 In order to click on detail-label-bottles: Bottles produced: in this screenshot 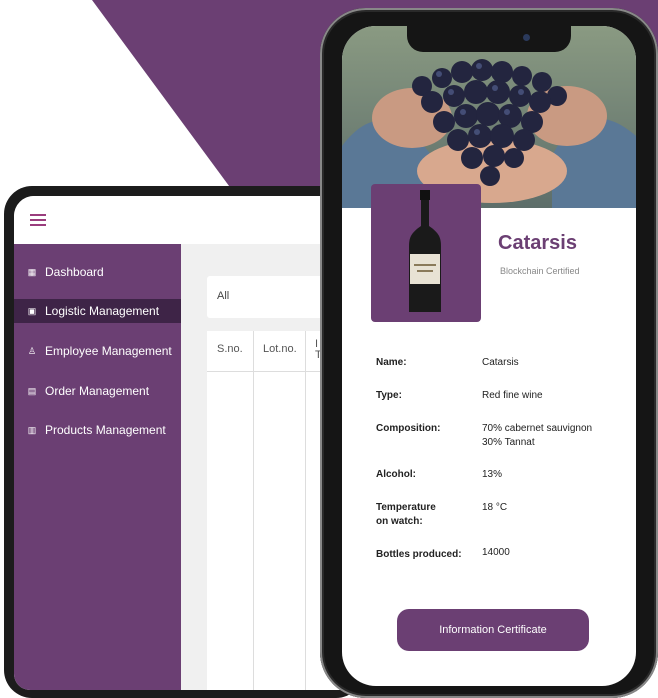, I will do `click(419, 554)`.